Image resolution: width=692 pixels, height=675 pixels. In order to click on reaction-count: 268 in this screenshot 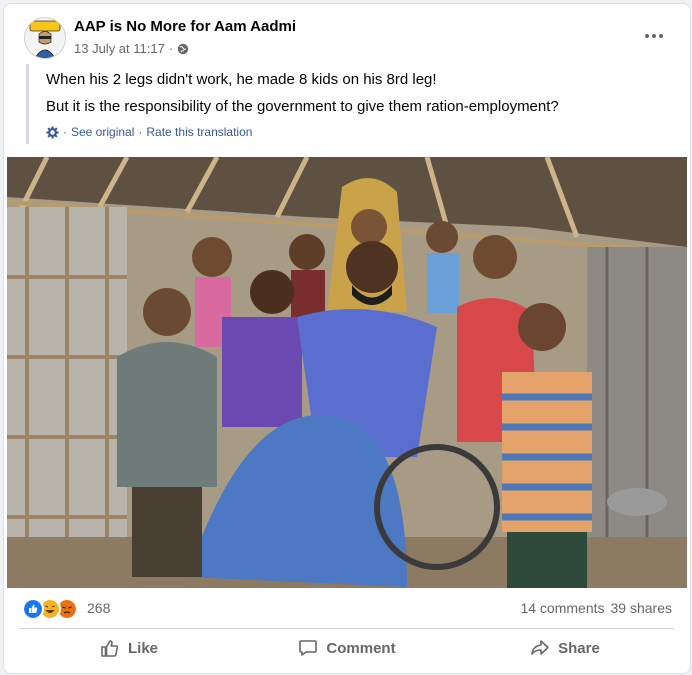, I will do `click(98, 608)`.